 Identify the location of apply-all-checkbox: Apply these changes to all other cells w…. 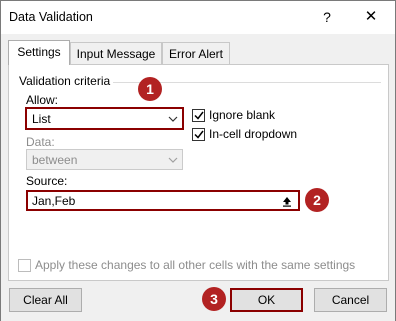
(186, 265).